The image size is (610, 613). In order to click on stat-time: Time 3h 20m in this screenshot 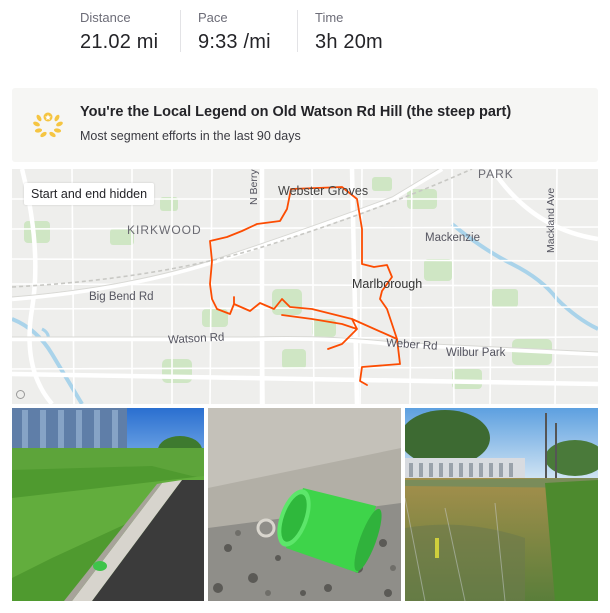, I will do `click(349, 34)`.